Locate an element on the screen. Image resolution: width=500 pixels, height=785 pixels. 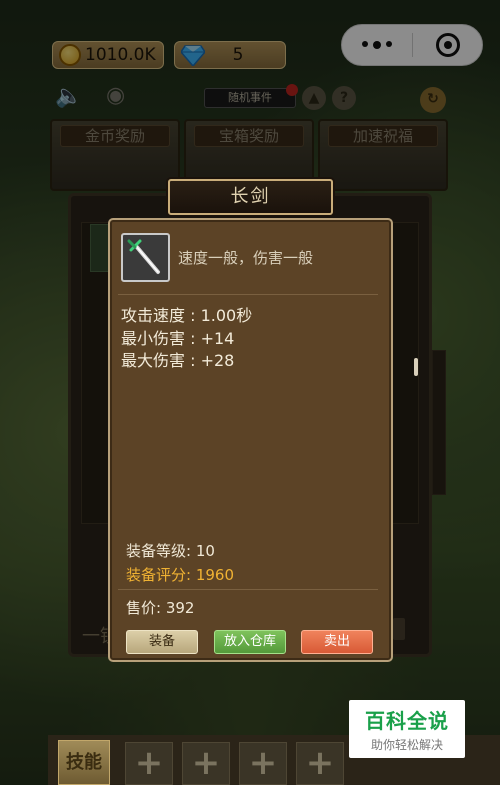
sword-icon is located at coordinates (143, 256).